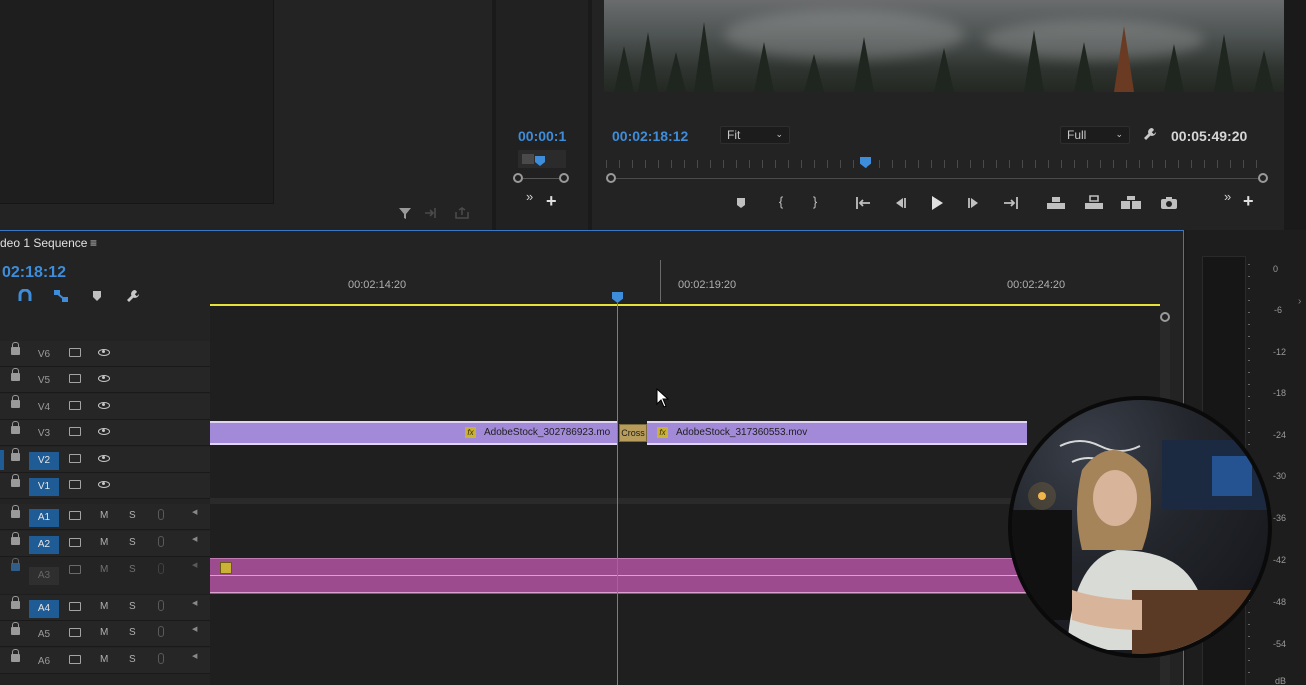 The image size is (1306, 685). What do you see at coordinates (650, 136) in the screenshot?
I see `program-timecode: 00:02:18:12` at bounding box center [650, 136].